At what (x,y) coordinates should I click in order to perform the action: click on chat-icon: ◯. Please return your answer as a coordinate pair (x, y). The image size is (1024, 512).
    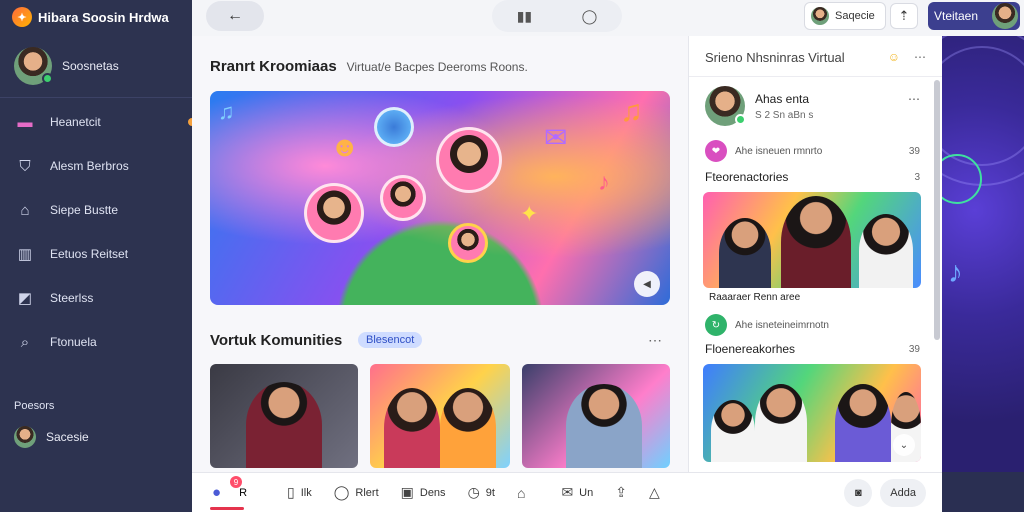
    Looking at the image, I should click on (341, 492).